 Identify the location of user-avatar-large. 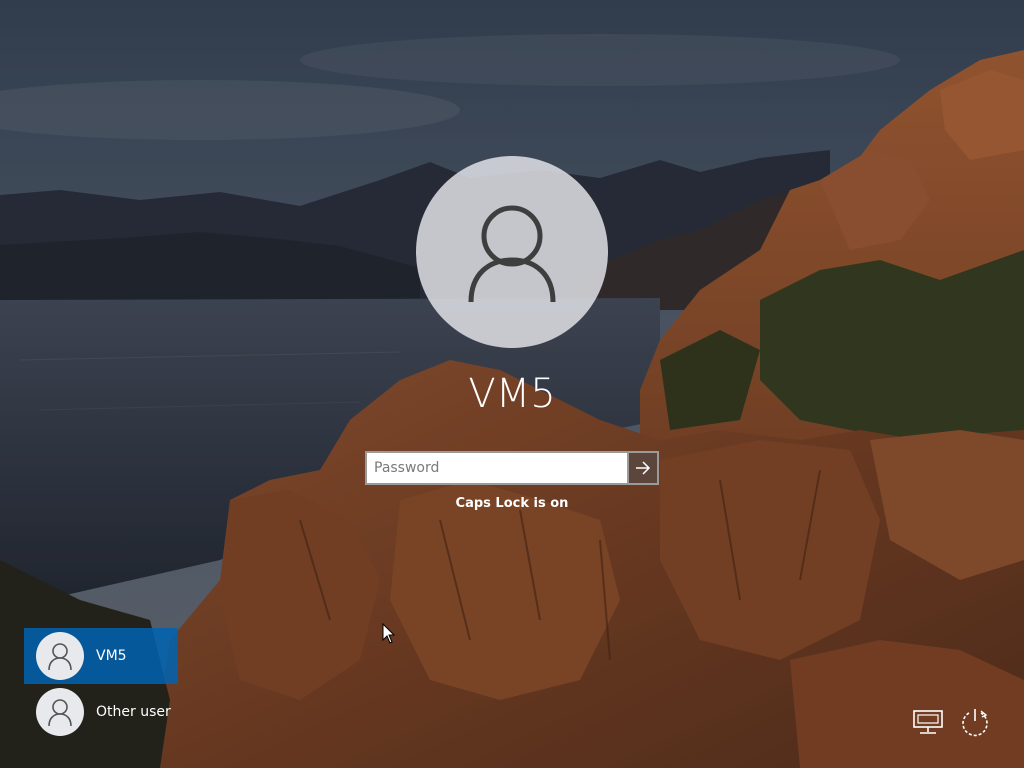
(512, 252).